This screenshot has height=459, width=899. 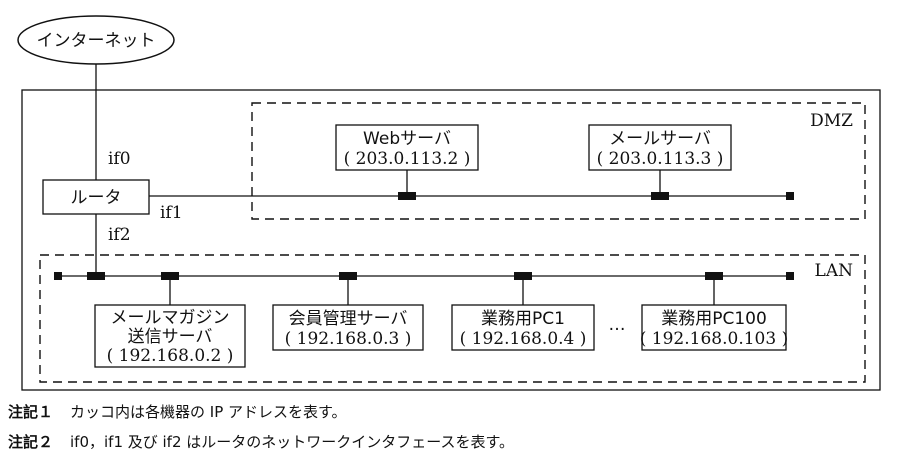 I want to click on member-server-port, so click(x=348, y=276).